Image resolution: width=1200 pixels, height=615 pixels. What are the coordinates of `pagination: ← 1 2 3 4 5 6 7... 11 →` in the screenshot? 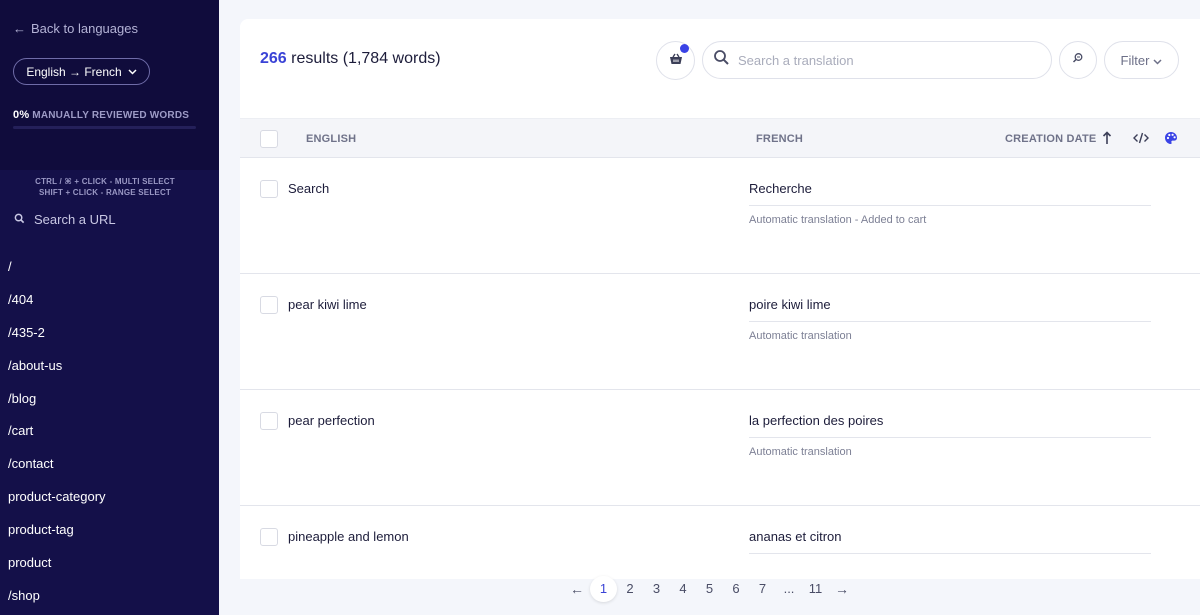 It's located at (709, 588).